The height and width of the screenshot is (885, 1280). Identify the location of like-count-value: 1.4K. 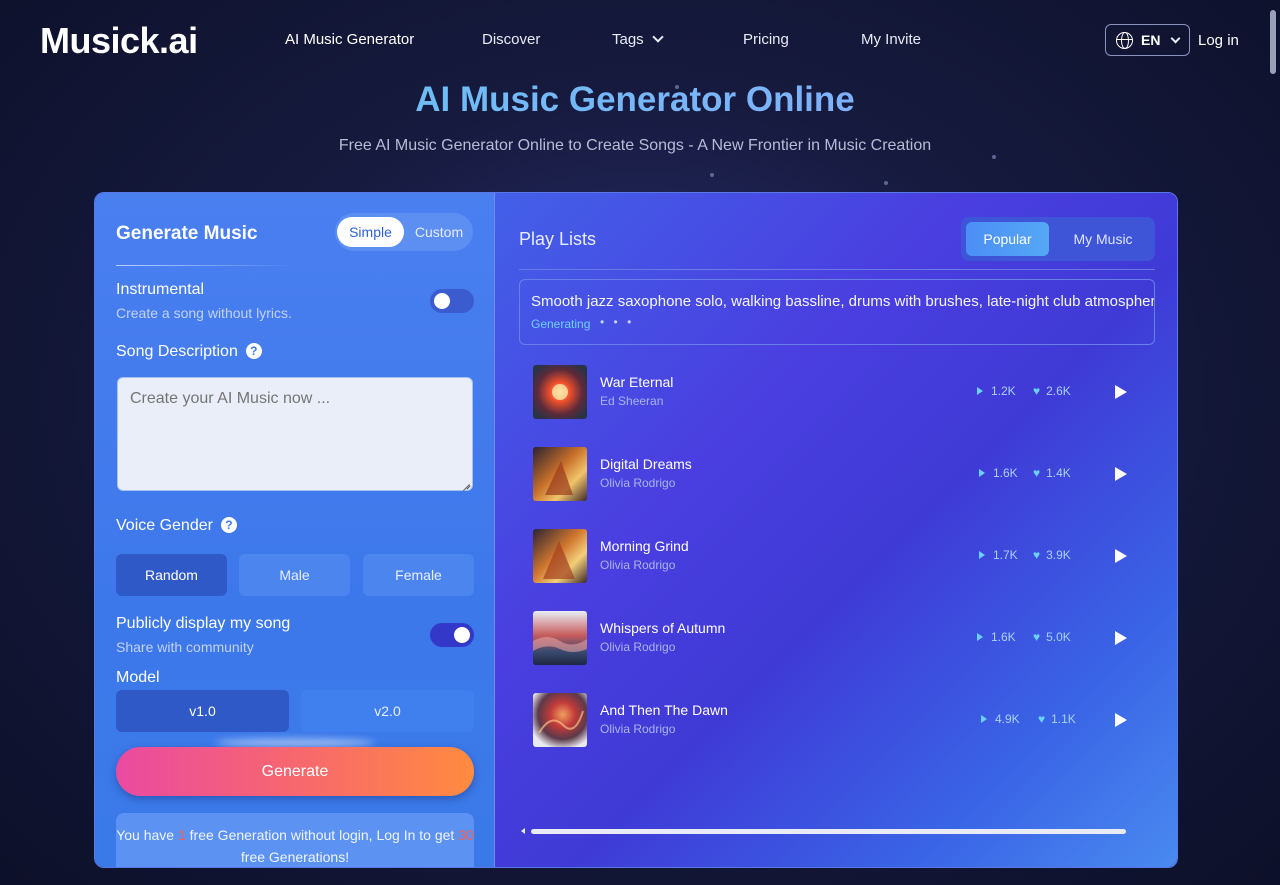
(1058, 473).